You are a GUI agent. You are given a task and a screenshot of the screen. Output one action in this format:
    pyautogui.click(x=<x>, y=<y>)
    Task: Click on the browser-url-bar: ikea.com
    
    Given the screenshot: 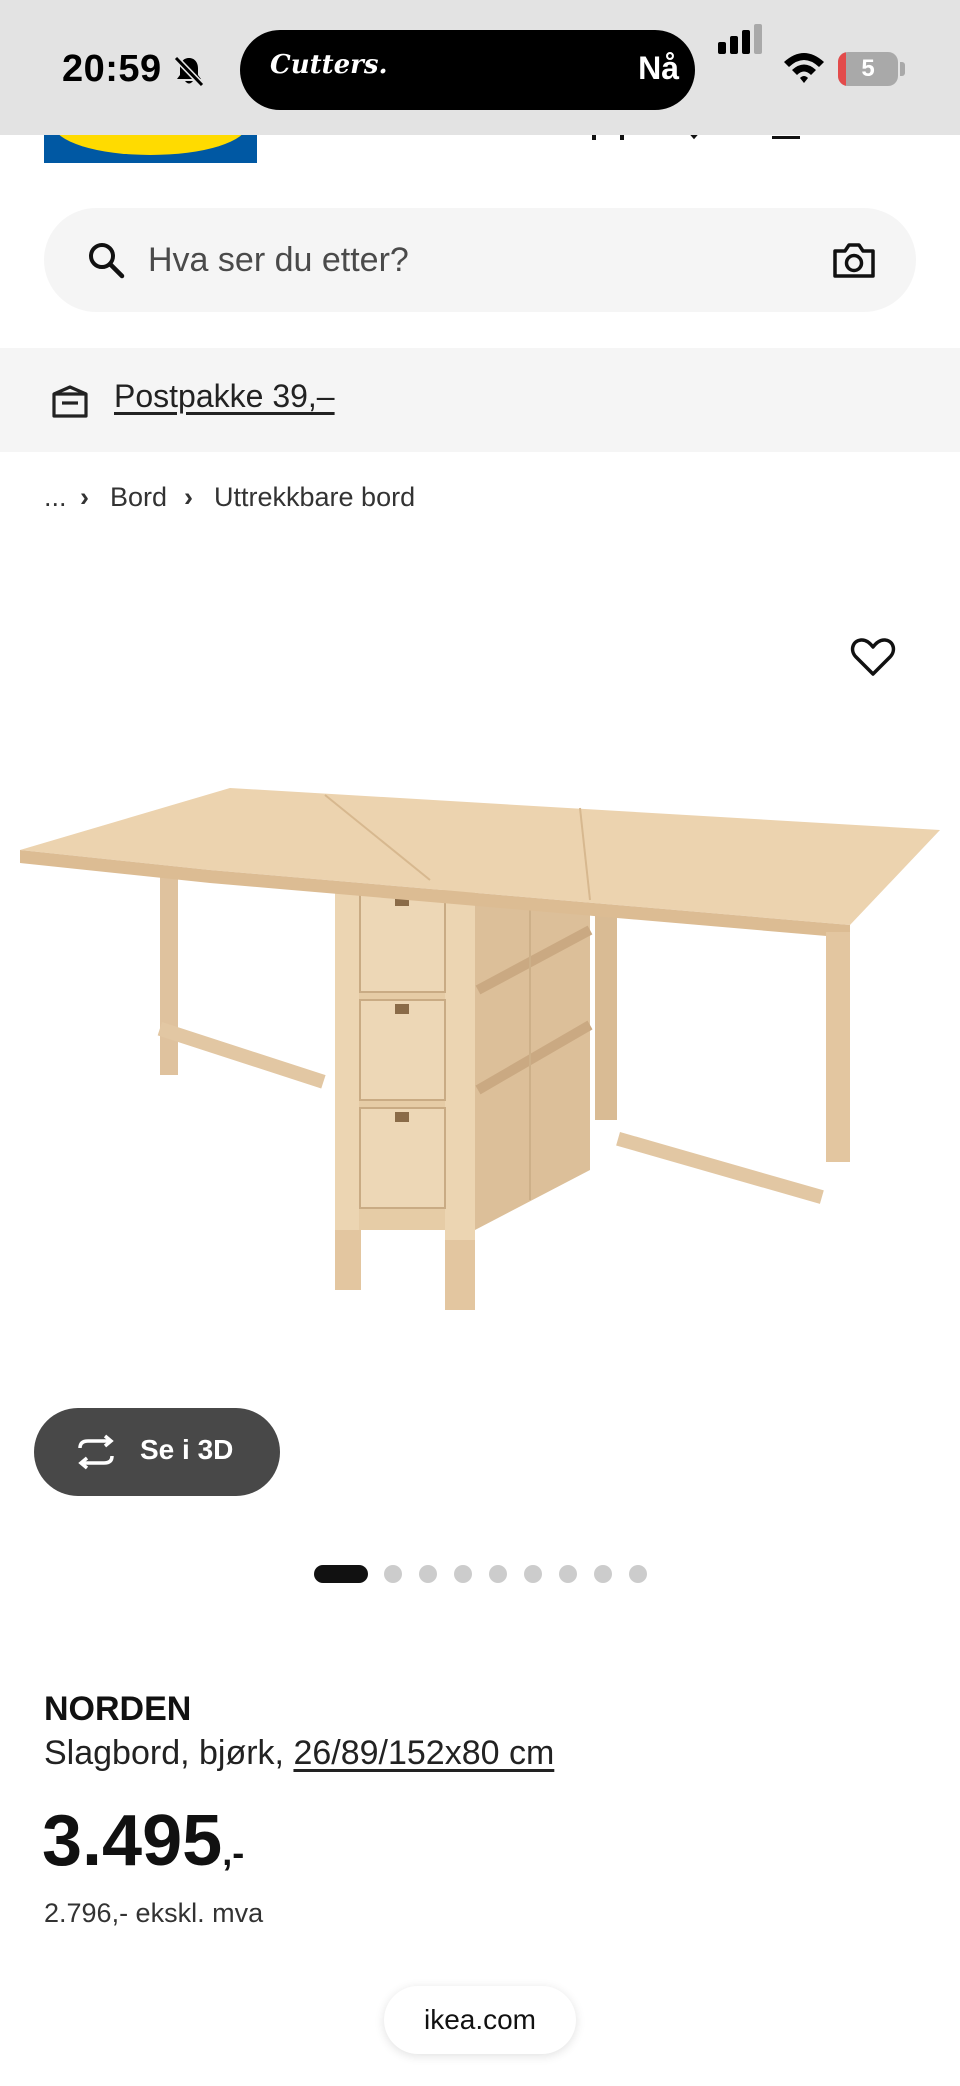 What is the action you would take?
    pyautogui.click(x=480, y=2020)
    